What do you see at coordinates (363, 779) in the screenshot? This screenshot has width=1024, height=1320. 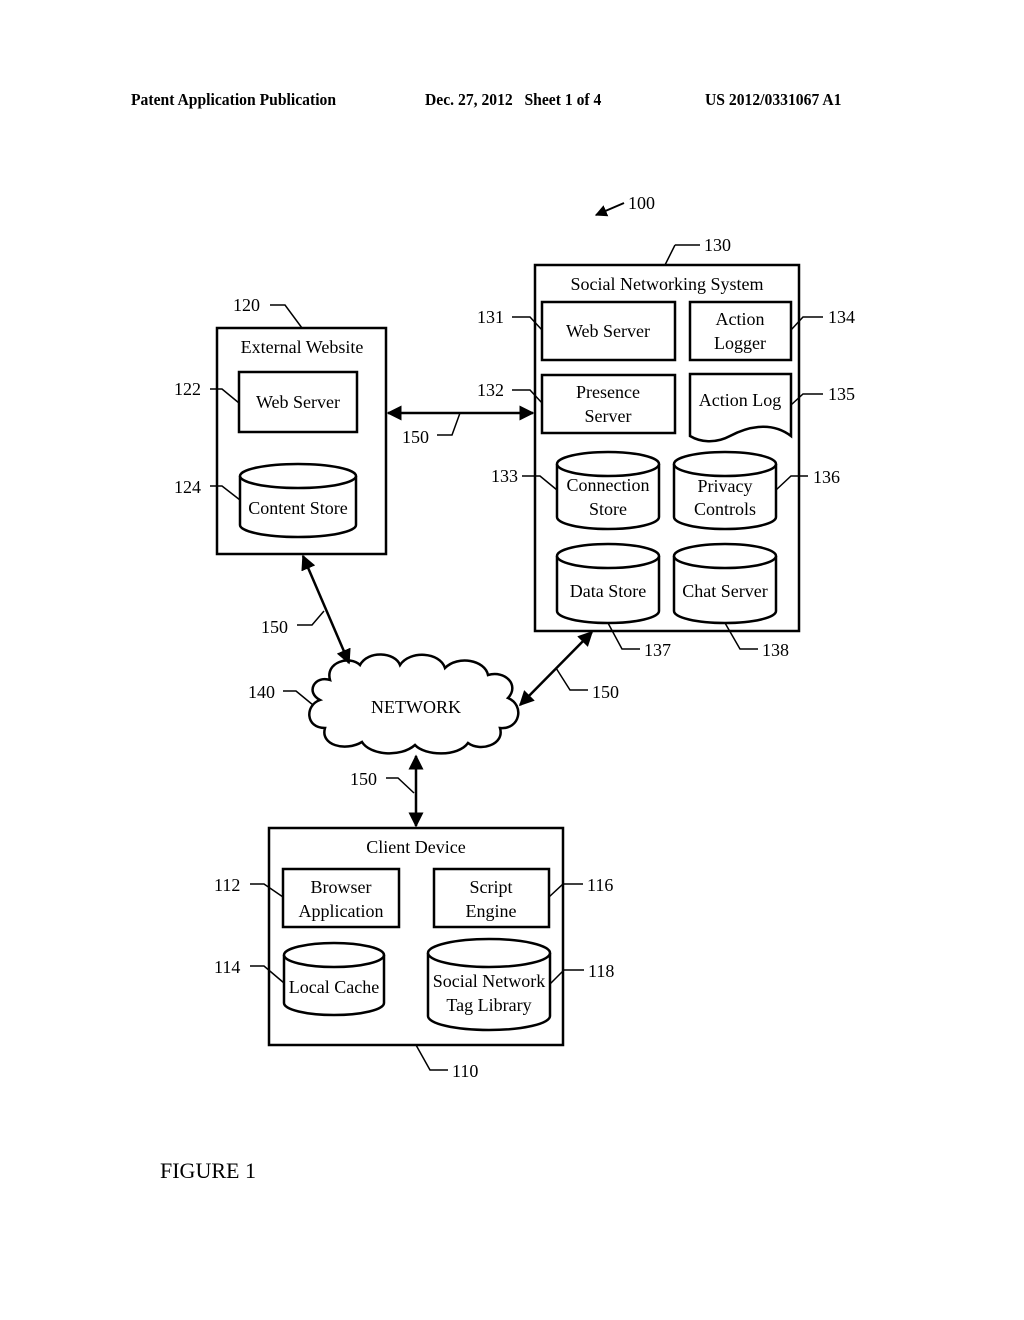 I see `ref-150-d: 150` at bounding box center [363, 779].